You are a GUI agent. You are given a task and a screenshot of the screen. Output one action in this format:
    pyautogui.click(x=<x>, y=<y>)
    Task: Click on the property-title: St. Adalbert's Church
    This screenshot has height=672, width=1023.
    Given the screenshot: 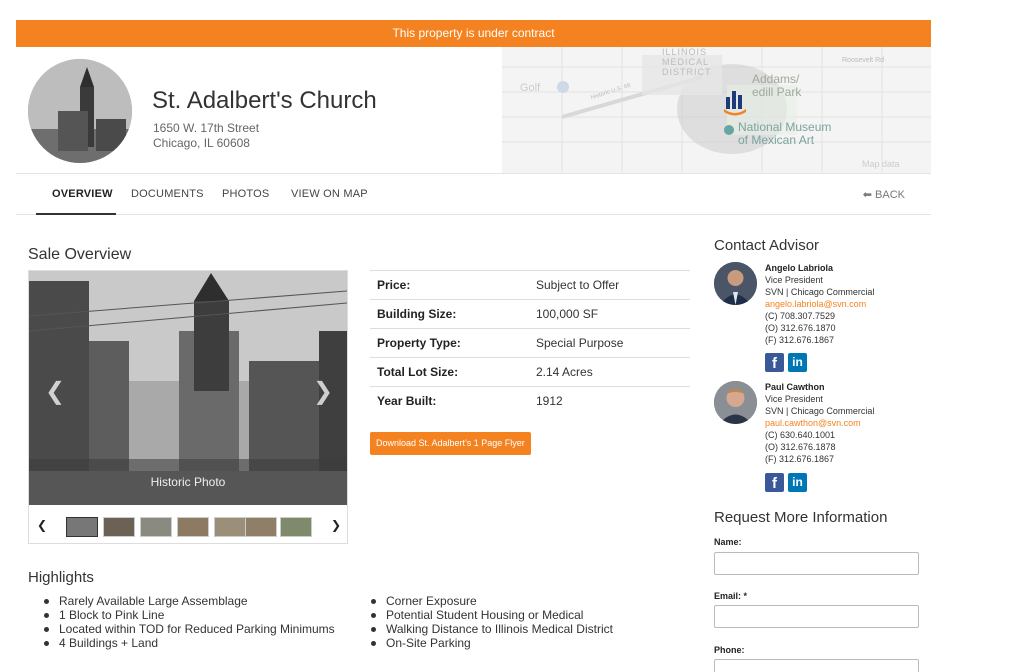 What is the action you would take?
    pyautogui.click(x=264, y=100)
    